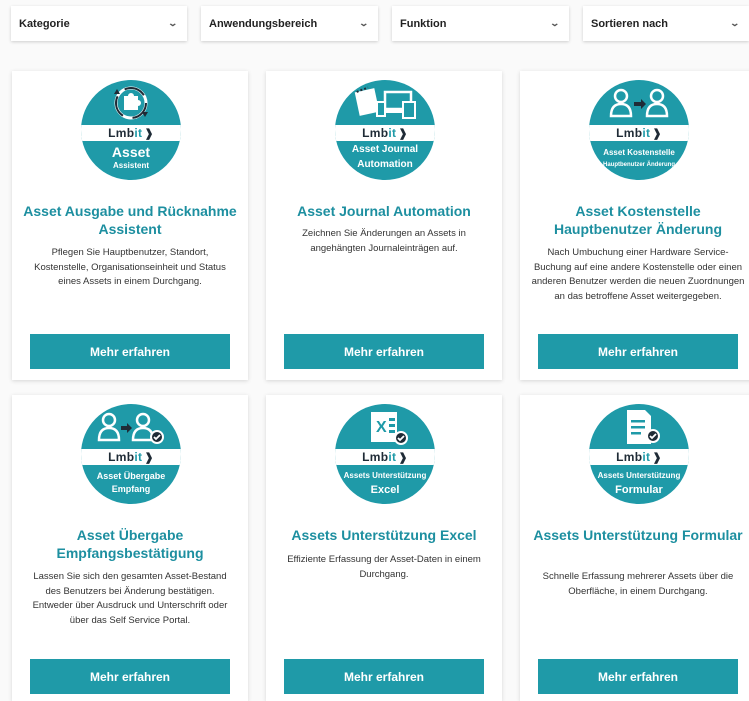  What do you see at coordinates (381, 427) in the screenshot?
I see `svg-text: X` at bounding box center [381, 427].